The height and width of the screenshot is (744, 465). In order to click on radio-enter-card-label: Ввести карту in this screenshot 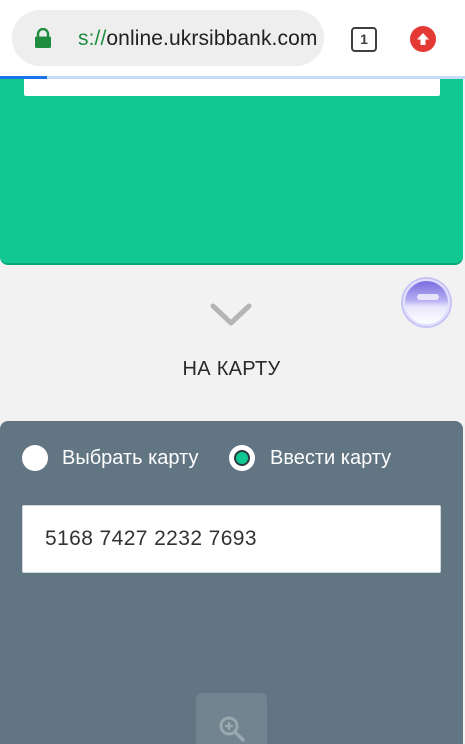, I will do `click(330, 458)`.